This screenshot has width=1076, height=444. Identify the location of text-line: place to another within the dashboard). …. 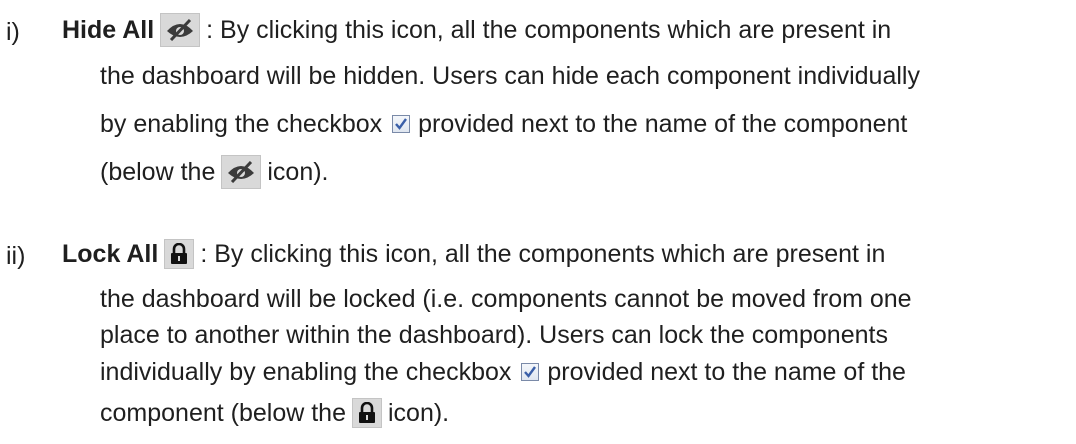
(494, 335).